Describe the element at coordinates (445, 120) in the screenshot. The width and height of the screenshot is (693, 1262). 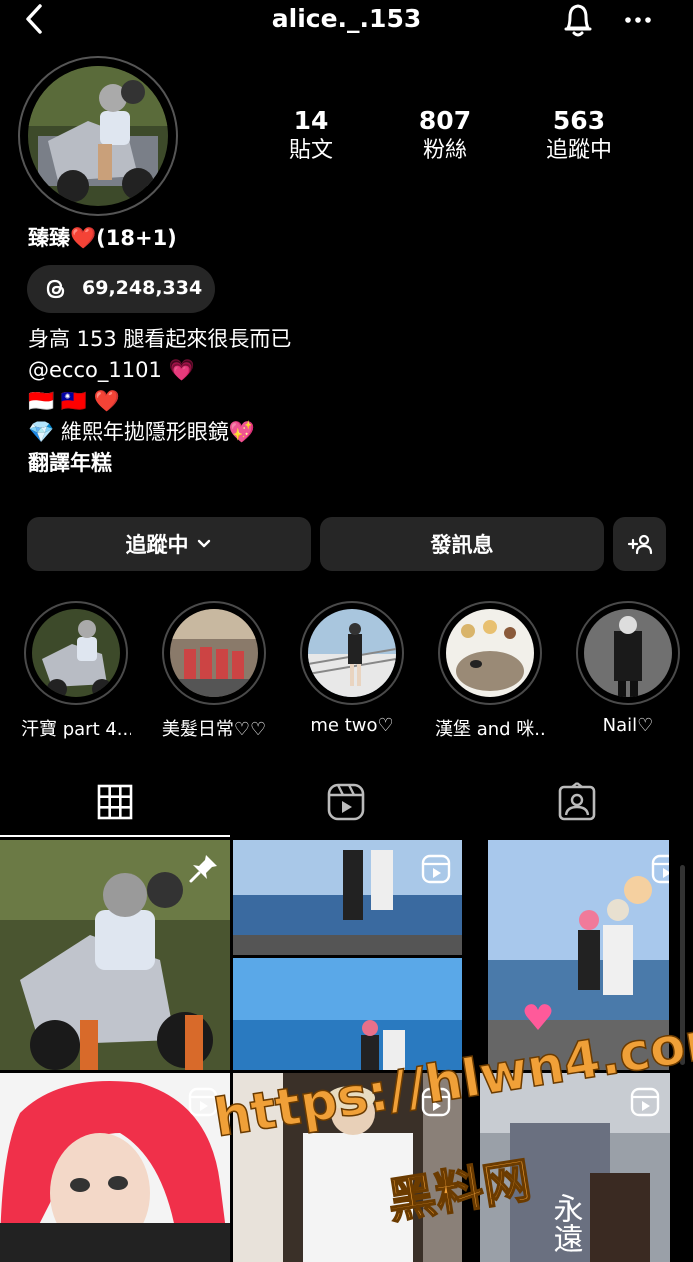
I see `stat-followers-count: 807` at that location.